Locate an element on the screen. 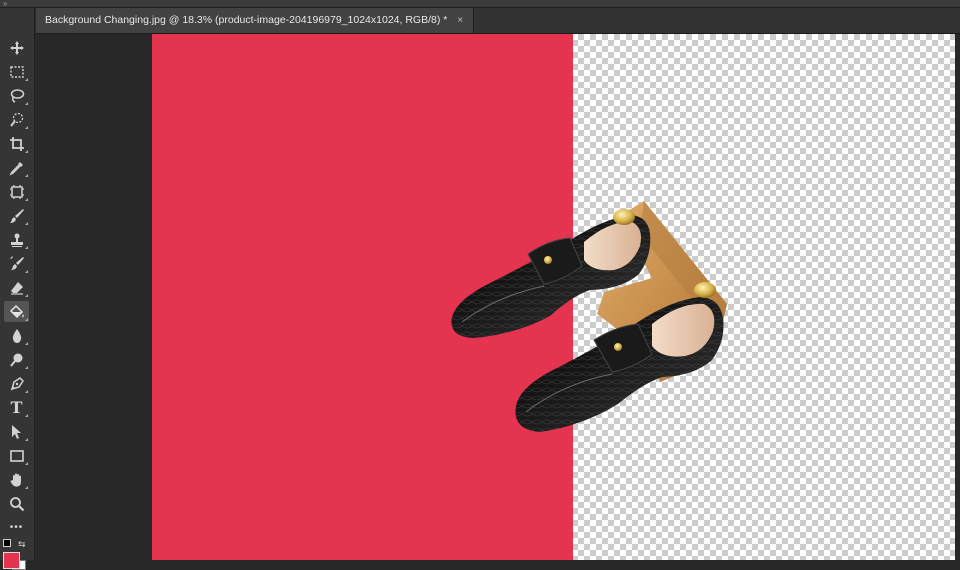  eraser-icon is located at coordinates (16, 288).